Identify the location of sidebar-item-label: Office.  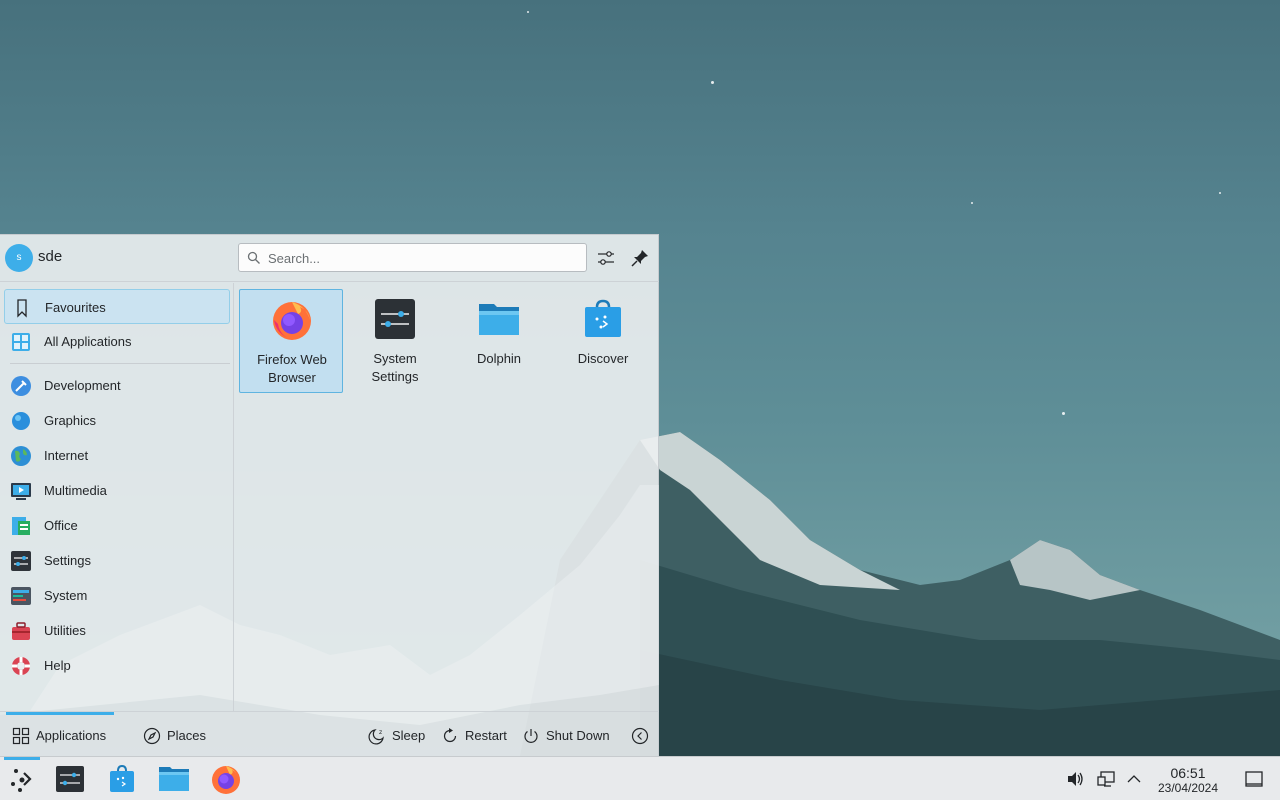
(61, 525).